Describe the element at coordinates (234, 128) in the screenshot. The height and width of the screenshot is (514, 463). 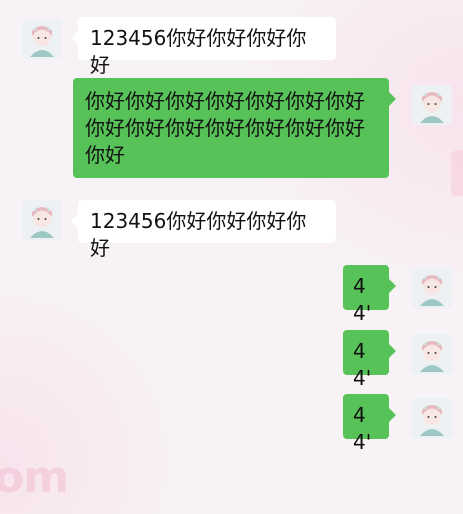
I see `message-bubble-outgoing: 你好你好你好你好你好你好你好你好你好你好你好你好你好你好你好` at that location.